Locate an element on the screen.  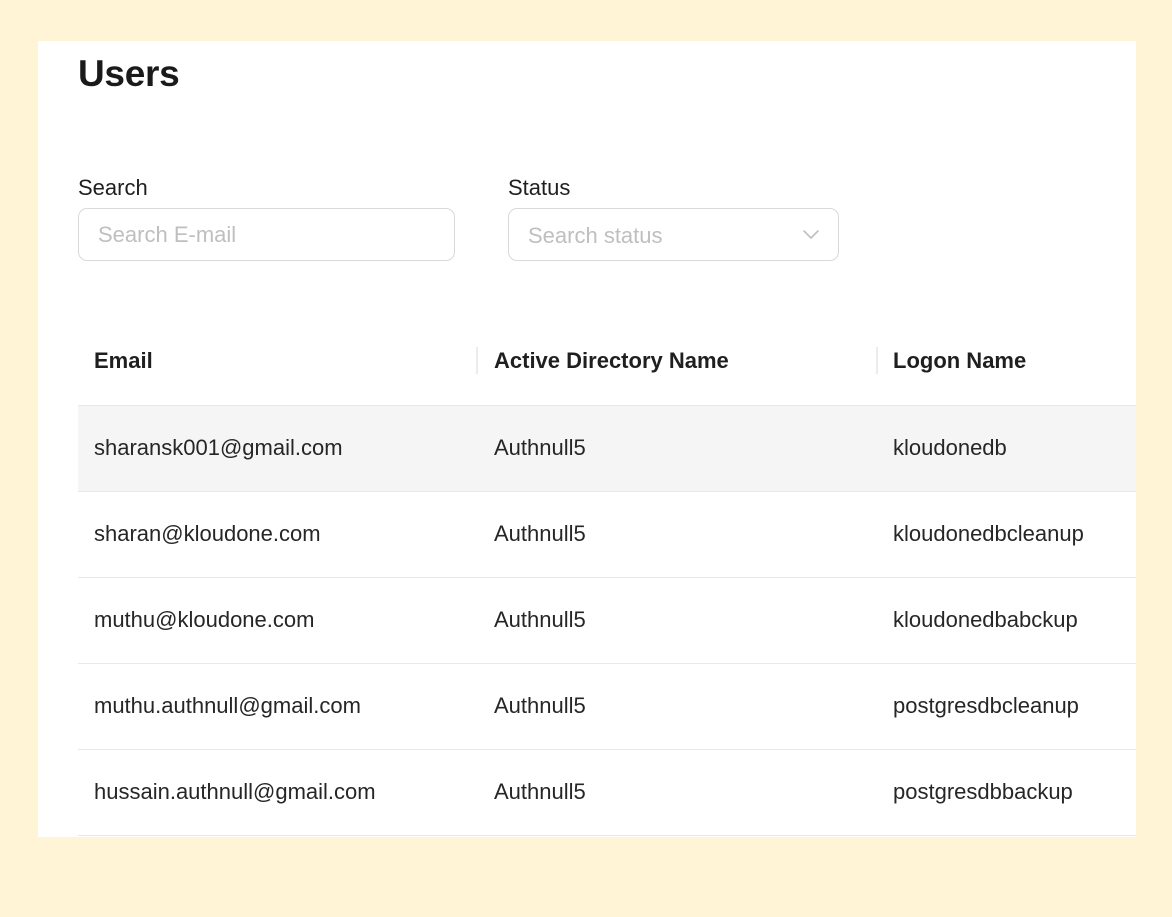
chevron-down-icon is located at coordinates (811, 234).